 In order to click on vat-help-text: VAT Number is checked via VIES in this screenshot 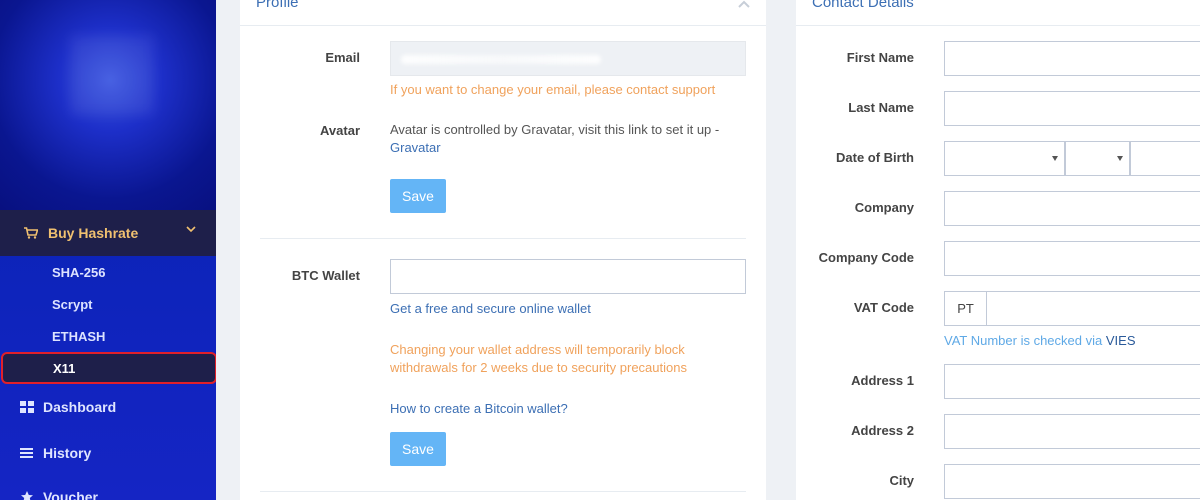, I will do `click(1039, 340)`.